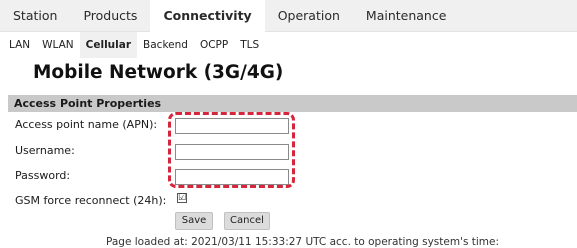  Describe the element at coordinates (91, 200) in the screenshot. I see `gsm-reconnect-label: GSM force reconnect (24h):` at that location.